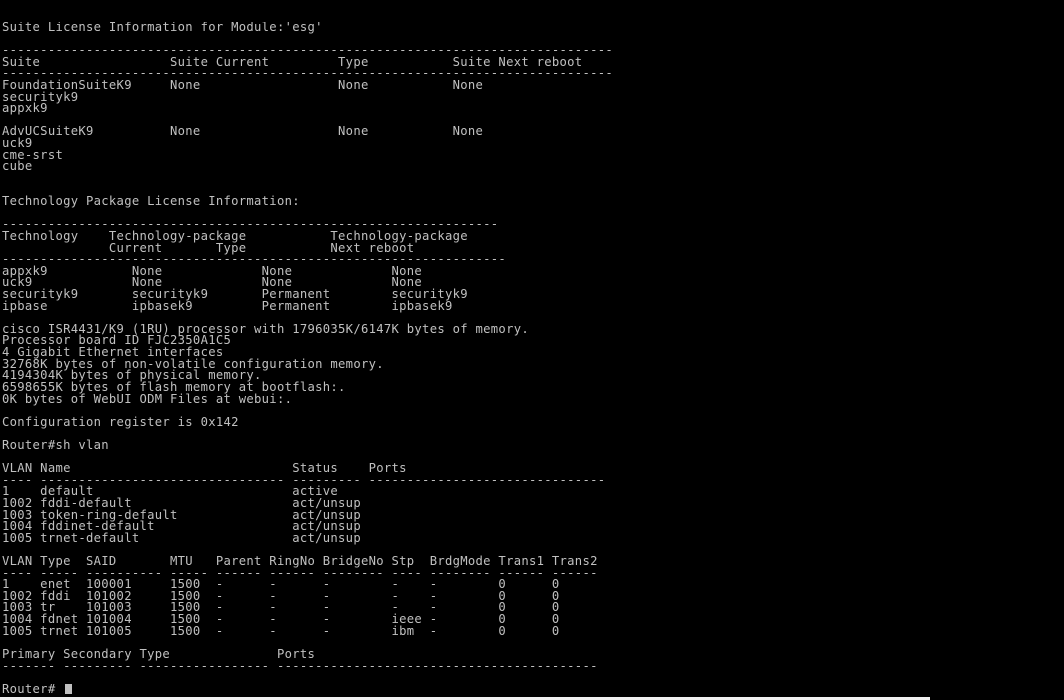  What do you see at coordinates (40, 96) in the screenshot?
I see `terminal-line: securityk9` at bounding box center [40, 96].